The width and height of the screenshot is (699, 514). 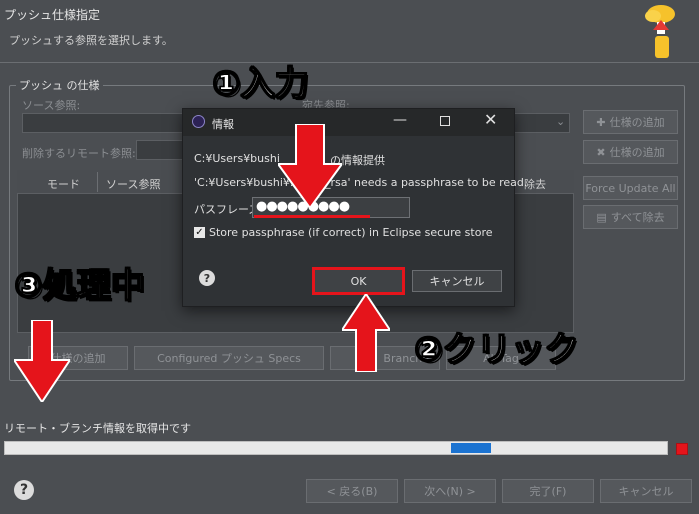 I want to click on dialog-message-line1: C:¥Users¥bushi, so click(x=237, y=158).